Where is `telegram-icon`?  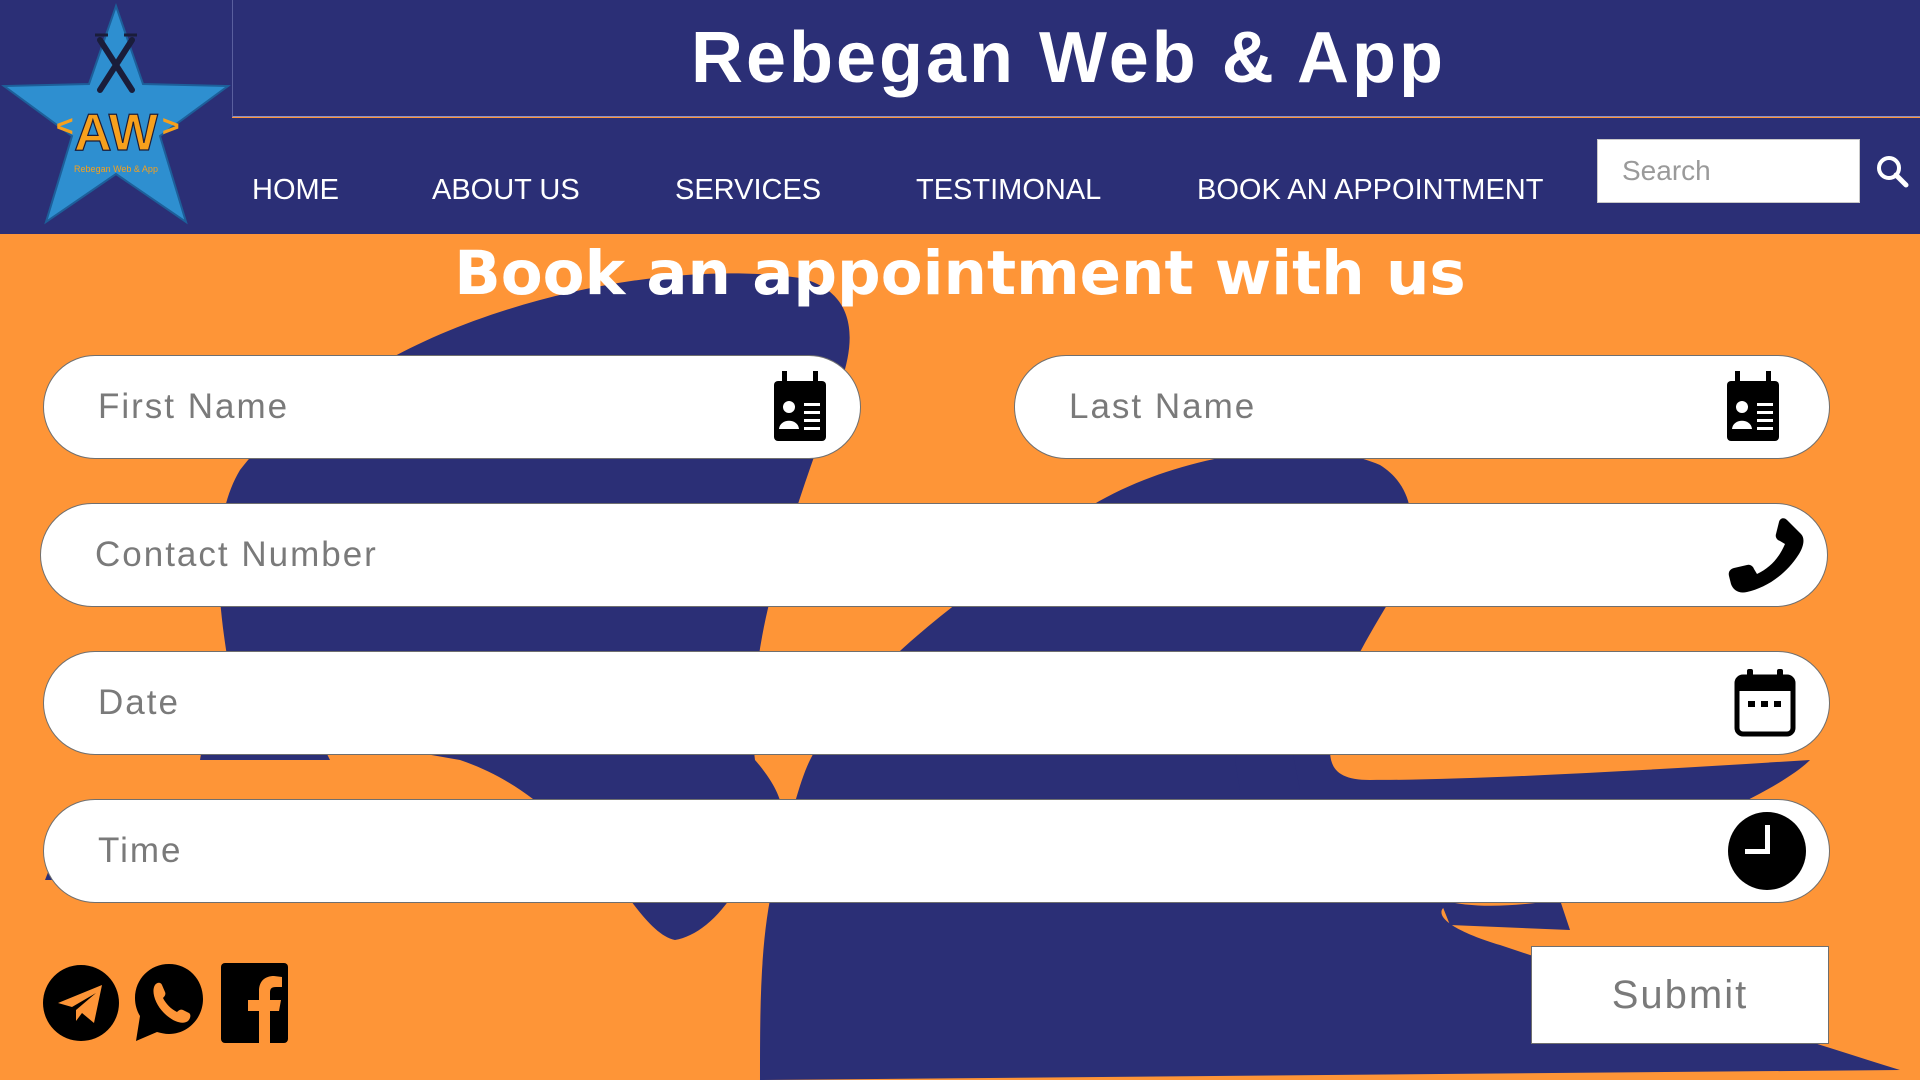 telegram-icon is located at coordinates (81, 1003).